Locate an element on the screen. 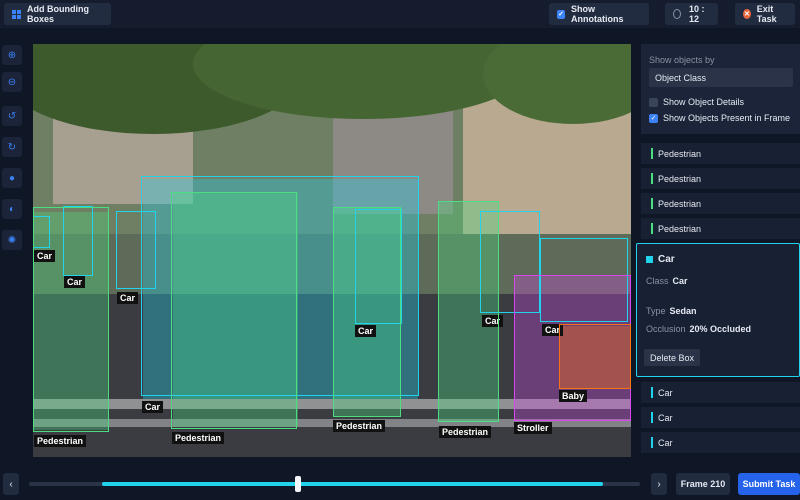  detail-title: Car is located at coordinates (660, 259).